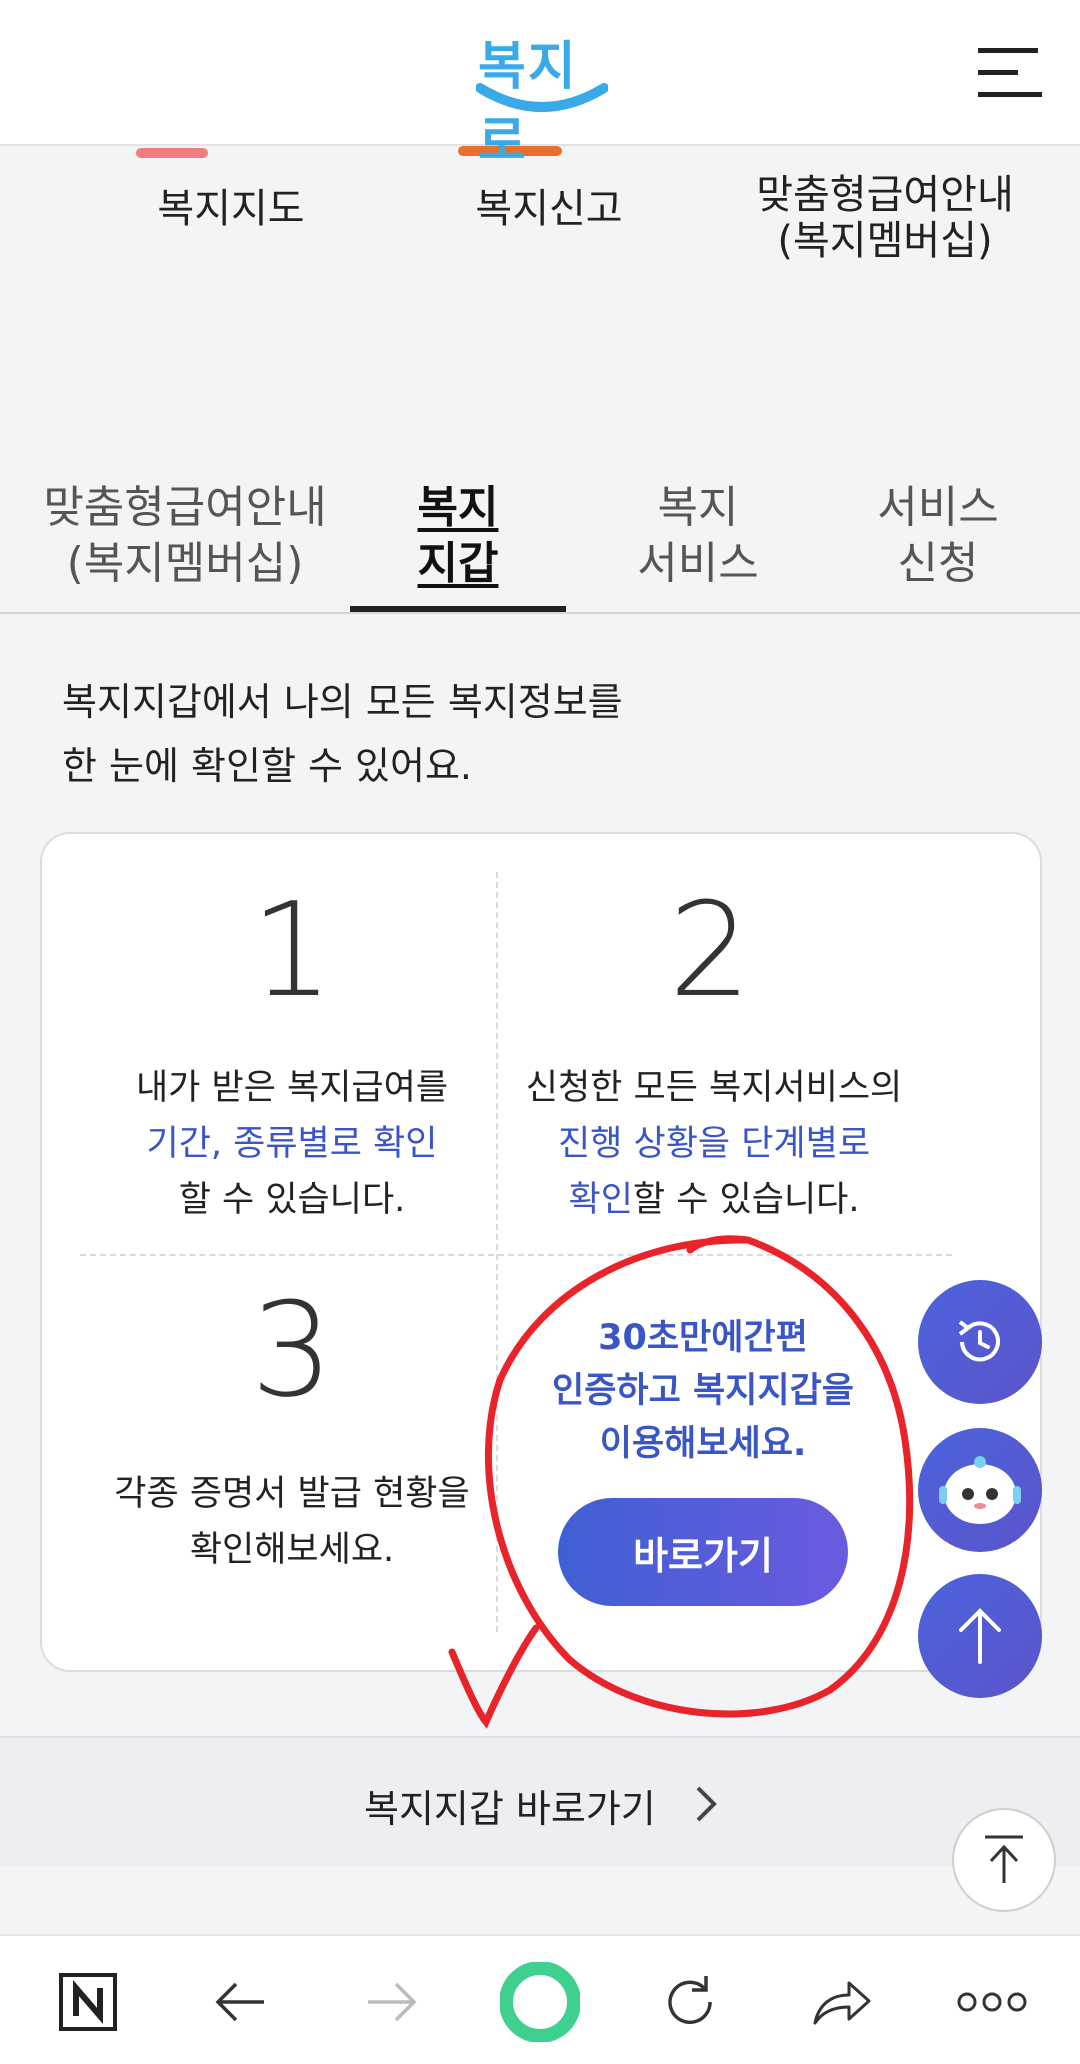 Image resolution: width=1080 pixels, height=2064 pixels. What do you see at coordinates (1010, 73) in the screenshot?
I see `hamburger-menu-icon` at bounding box center [1010, 73].